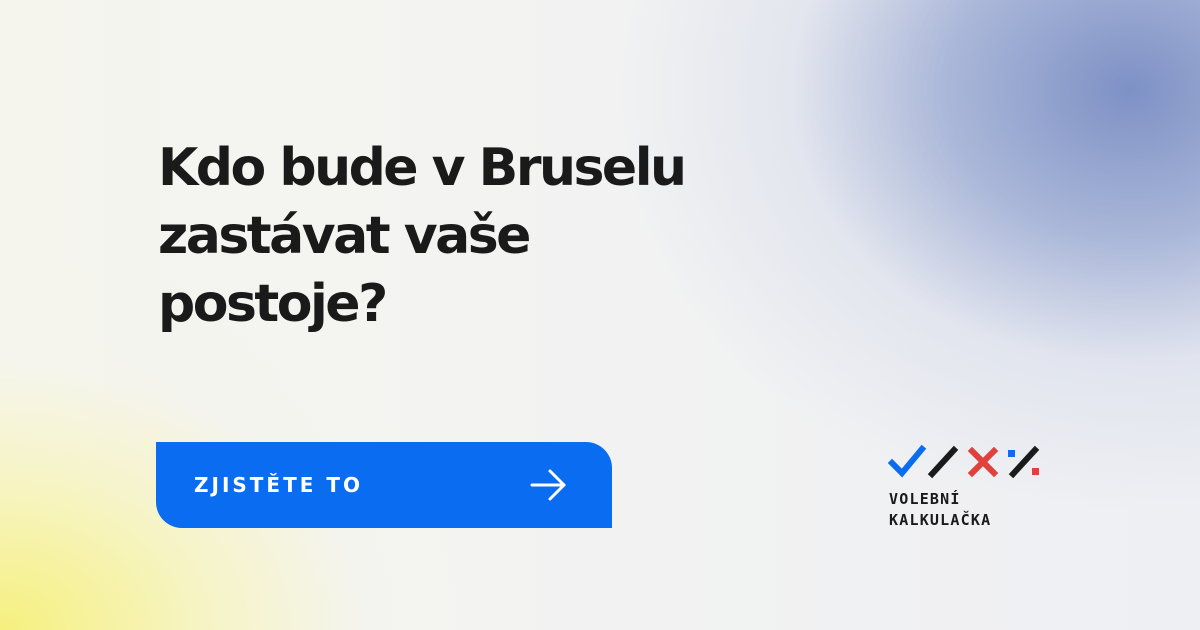 This screenshot has width=1200, height=630. I want to click on headline-line-1: Kdo bude v Bruselu, so click(422, 168).